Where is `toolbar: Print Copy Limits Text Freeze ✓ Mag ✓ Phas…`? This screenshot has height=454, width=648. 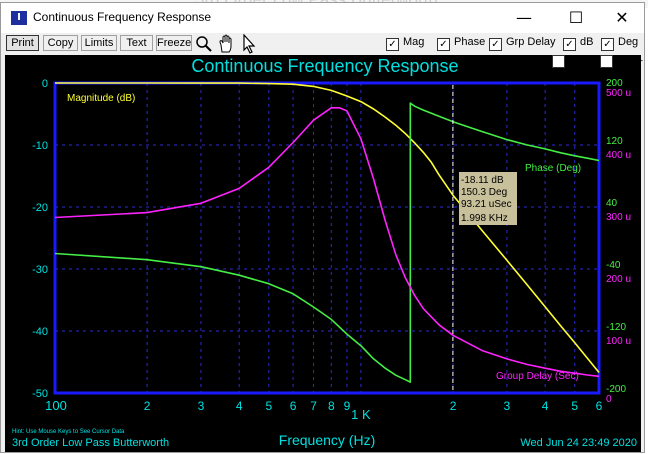 toolbar: Print Copy Limits Text Freeze ✓ Mag ✓ Phas… is located at coordinates (322, 44).